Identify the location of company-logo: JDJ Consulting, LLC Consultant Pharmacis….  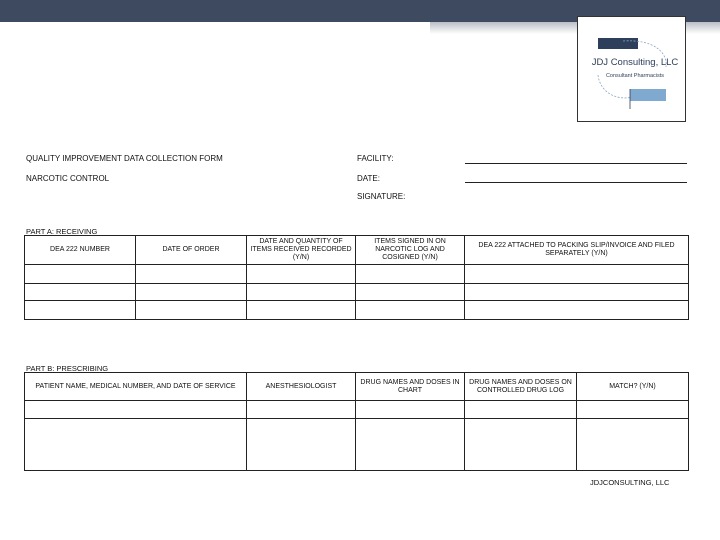
(631, 69).